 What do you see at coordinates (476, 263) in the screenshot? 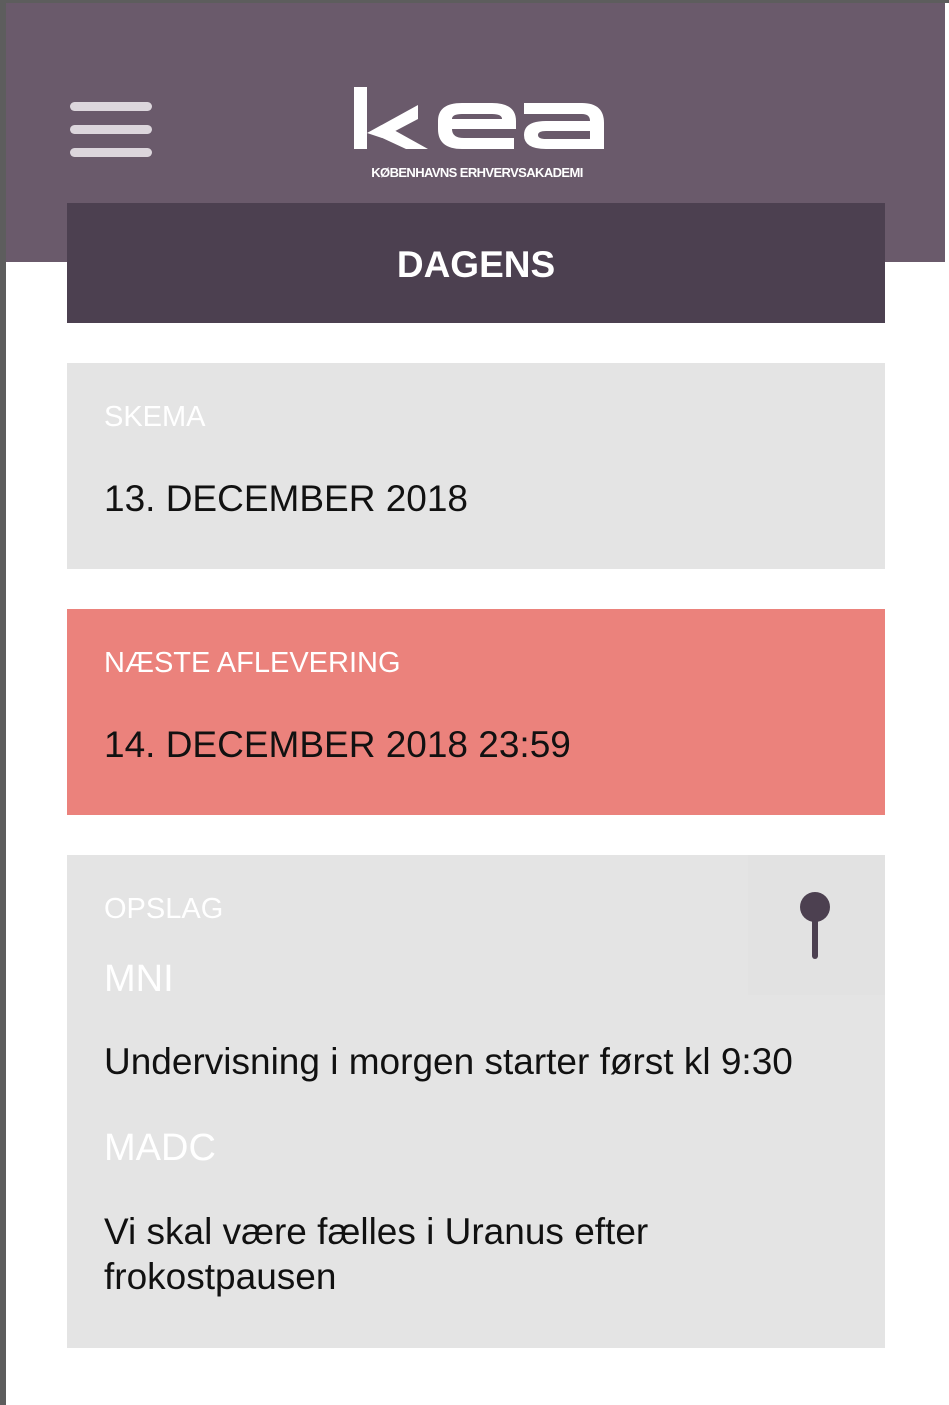
I see `page-title: DAGENS` at bounding box center [476, 263].